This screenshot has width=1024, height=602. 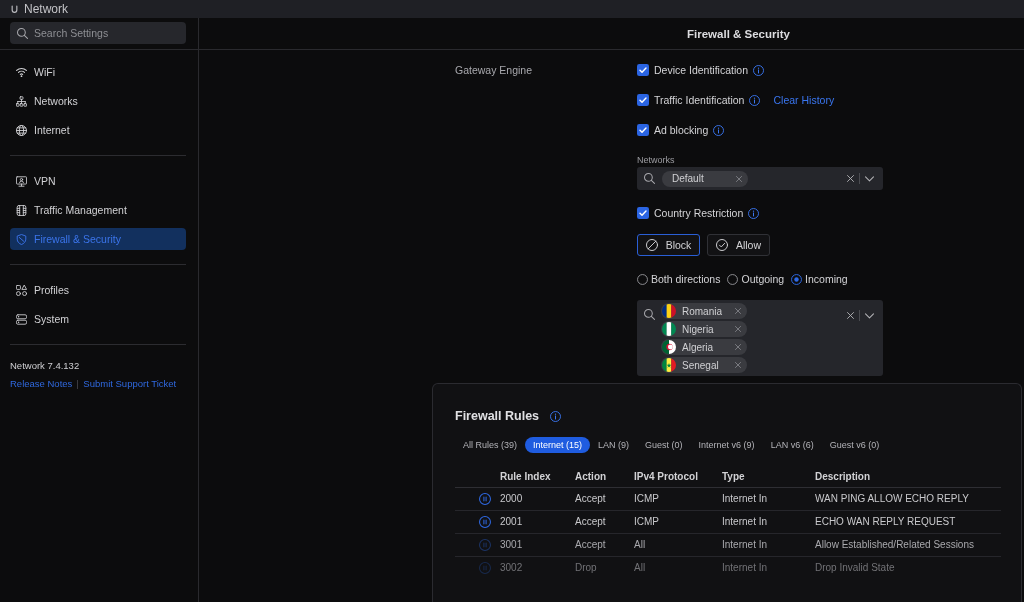 I want to click on column-header: Action, so click(x=604, y=476).